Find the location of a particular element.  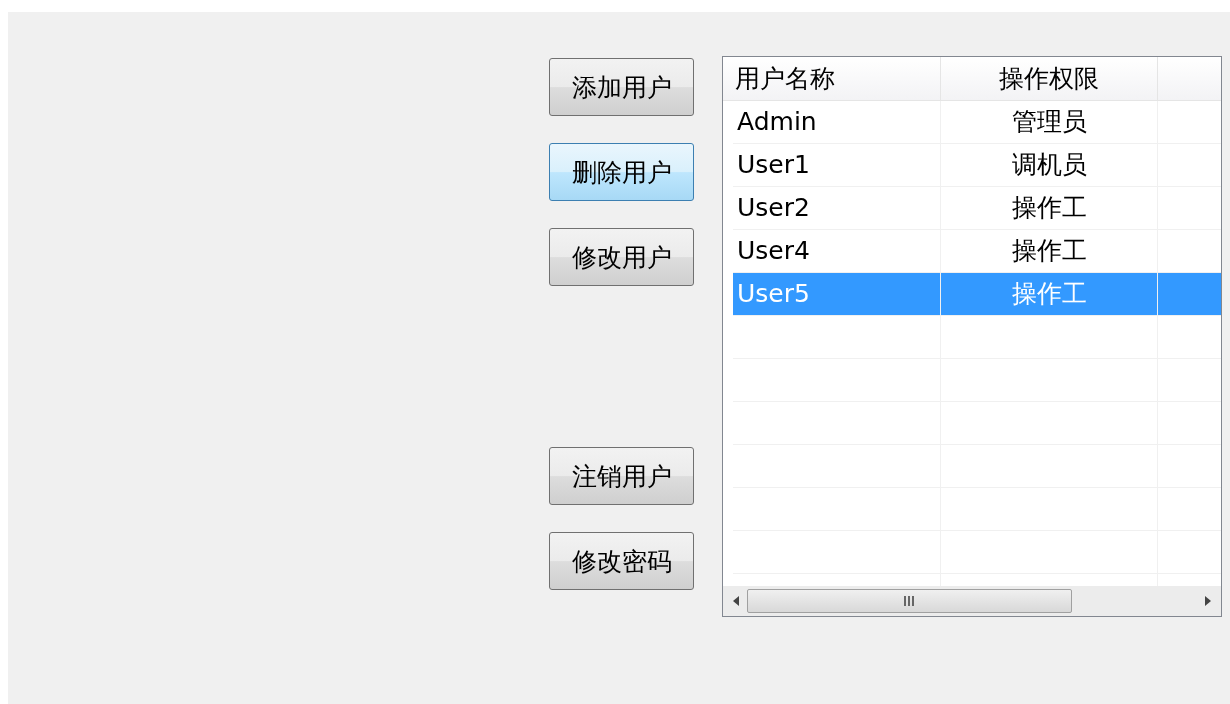

scrollbar-thumb is located at coordinates (909, 601).